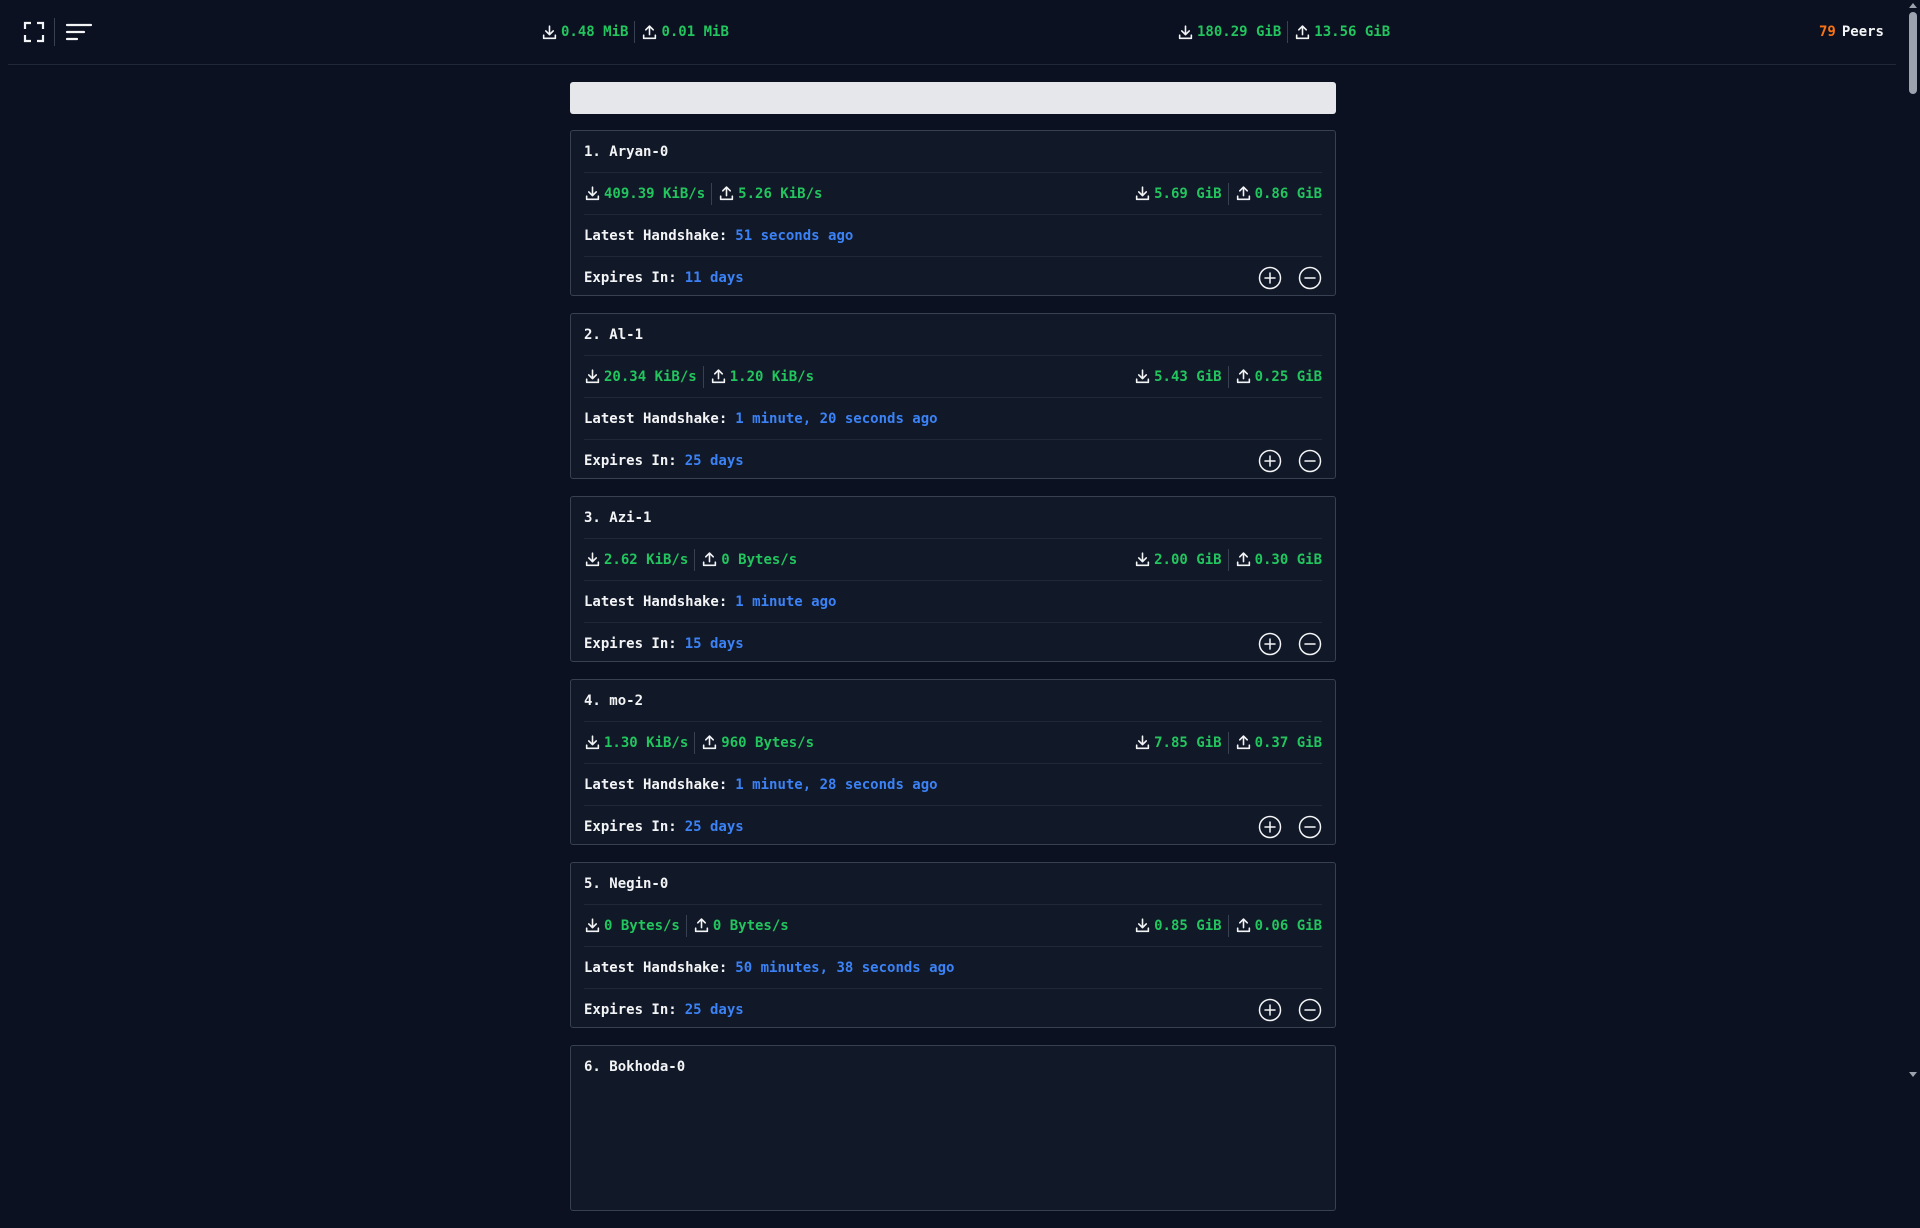 This screenshot has height=1228, width=1920. What do you see at coordinates (79, 32) in the screenshot?
I see `menu-icon` at bounding box center [79, 32].